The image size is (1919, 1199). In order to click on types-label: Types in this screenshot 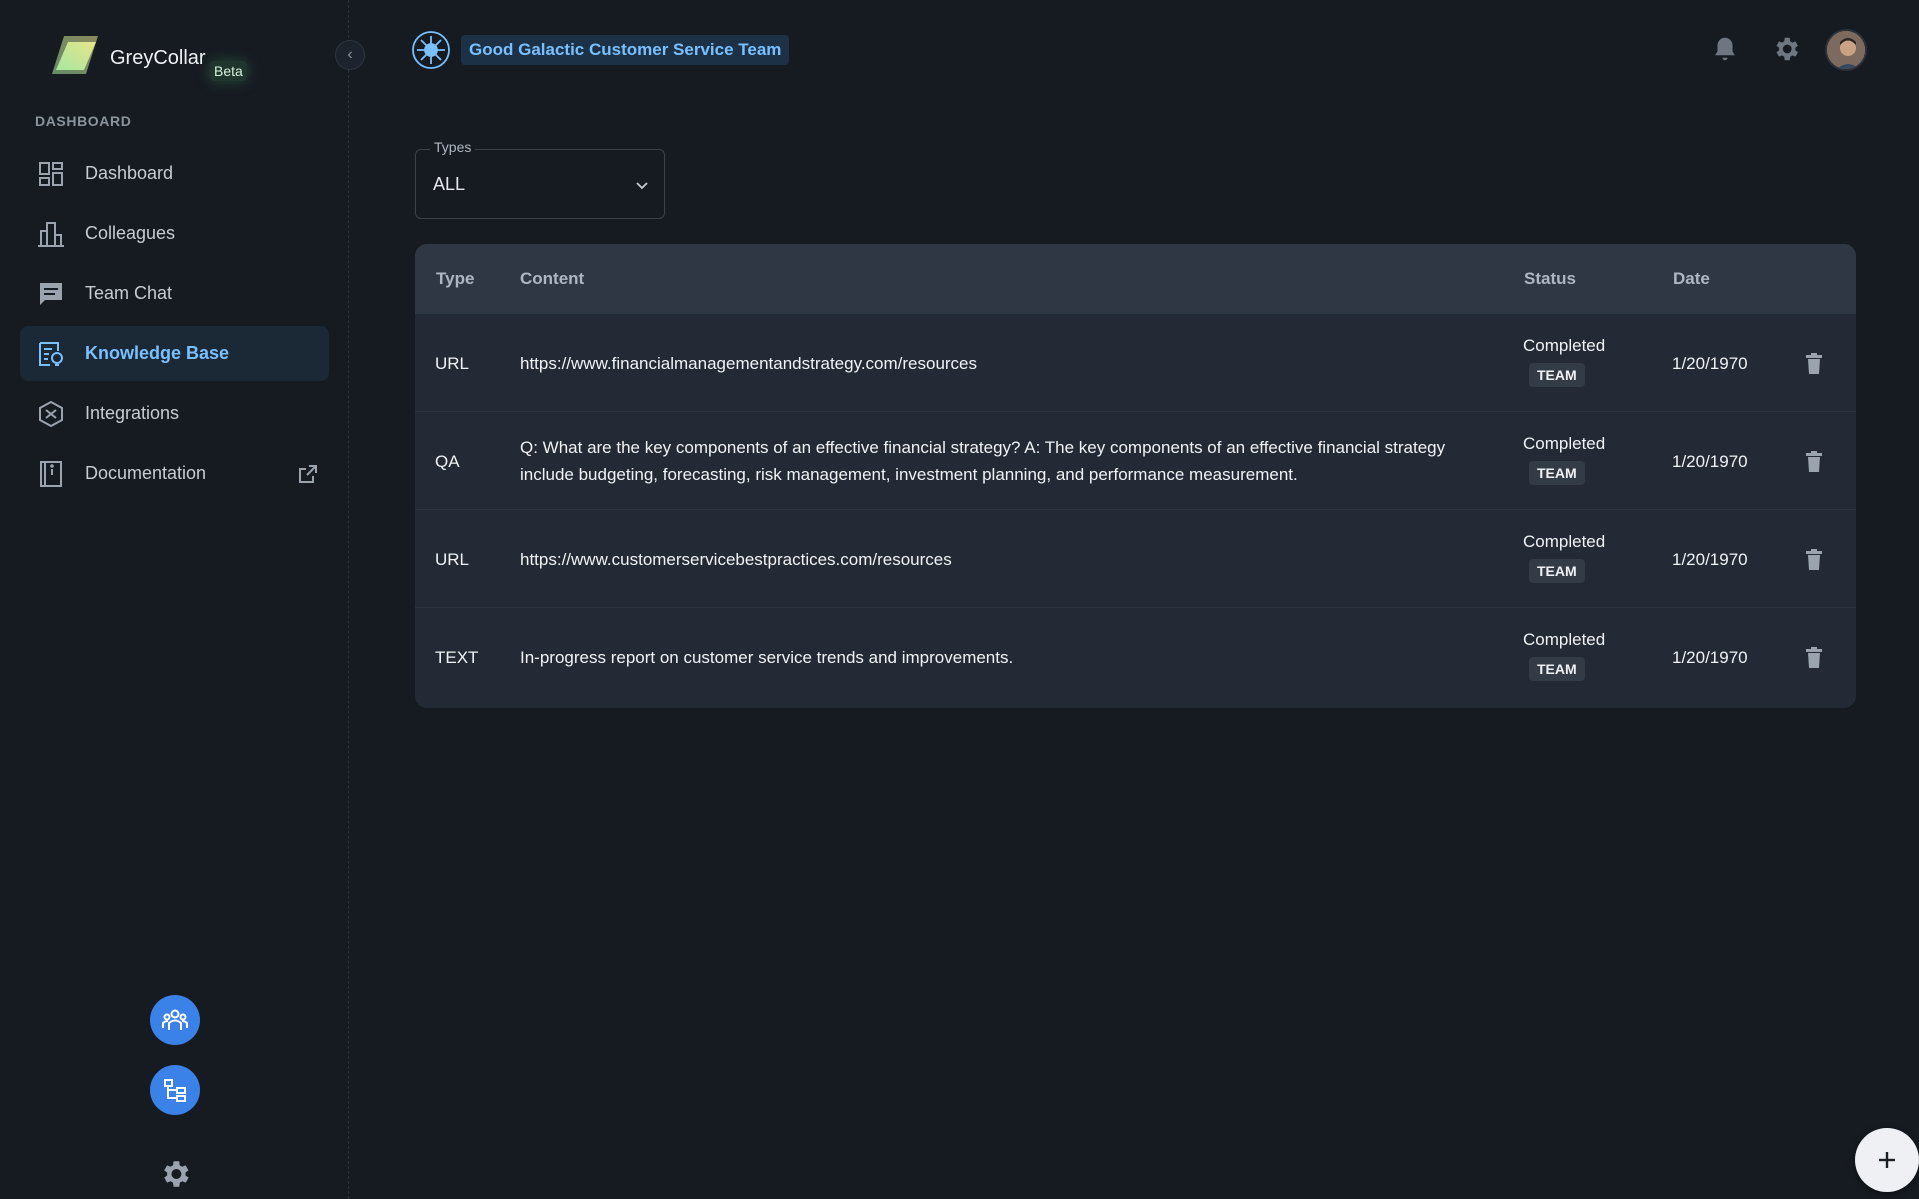, I will do `click(453, 147)`.